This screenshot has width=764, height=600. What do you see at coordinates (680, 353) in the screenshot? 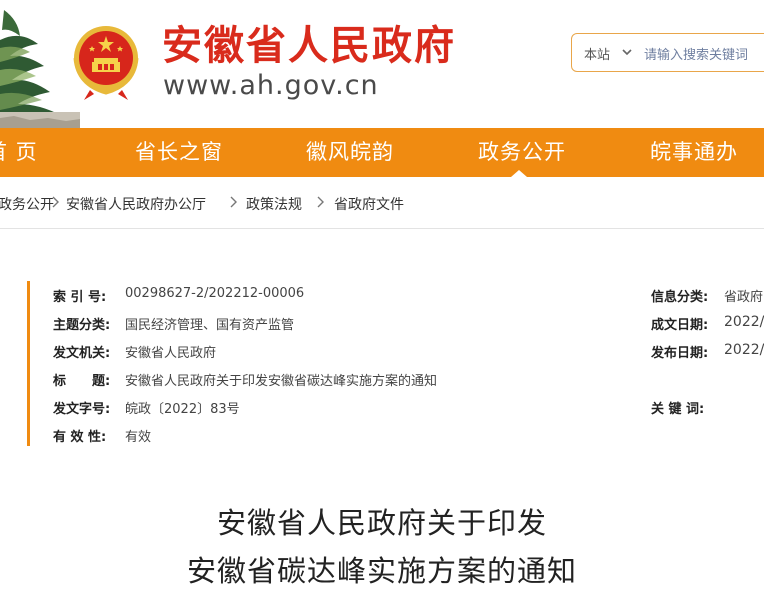
I see `publish-date-label: 发布日期:` at bounding box center [680, 353].